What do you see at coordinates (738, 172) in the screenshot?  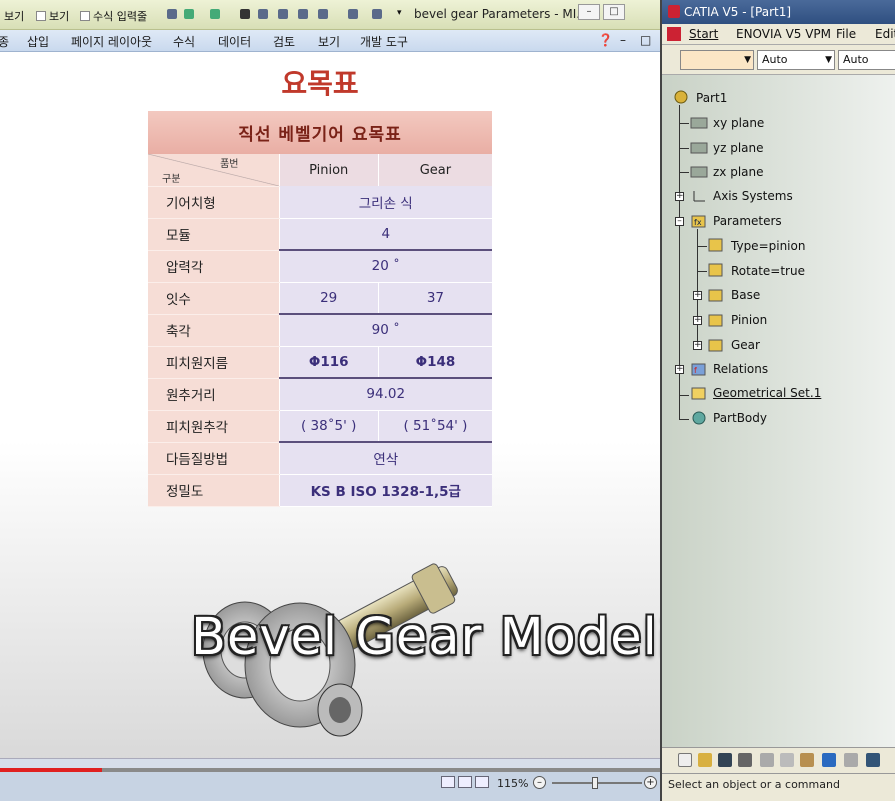 I see `tree-item-zx-plane: zx plane` at bounding box center [738, 172].